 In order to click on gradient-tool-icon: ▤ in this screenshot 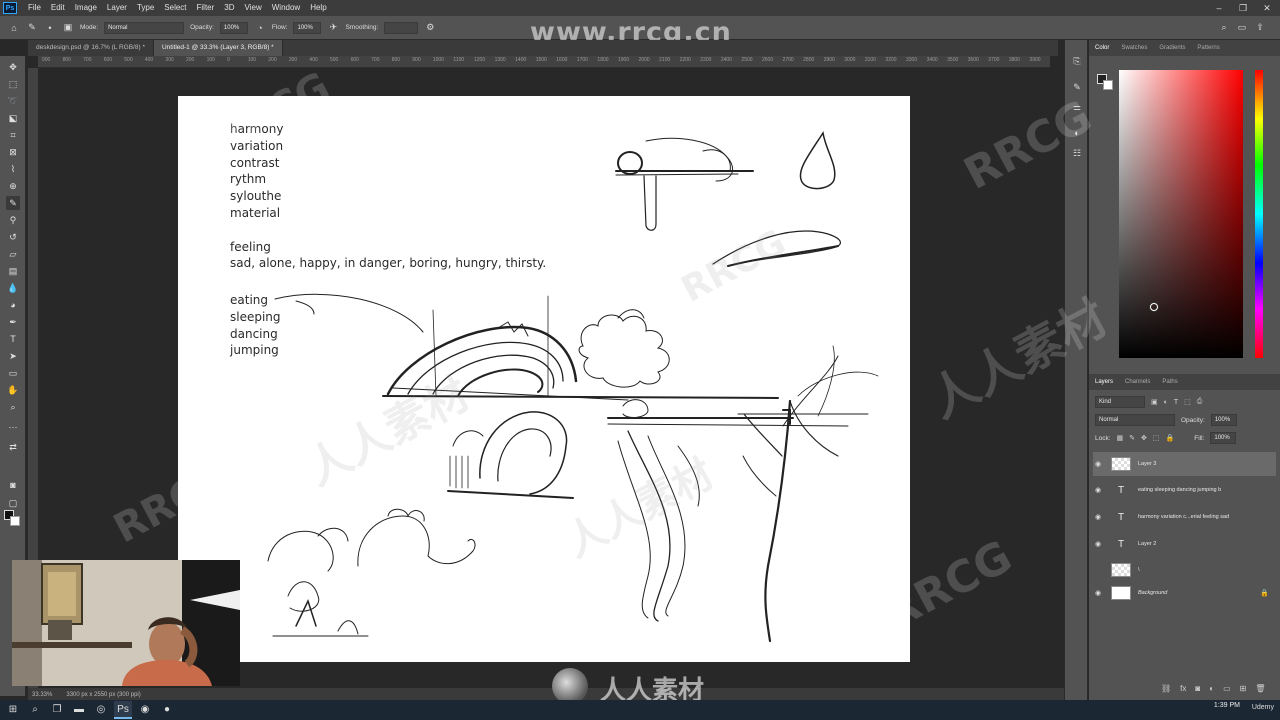, I will do `click(13, 271)`.